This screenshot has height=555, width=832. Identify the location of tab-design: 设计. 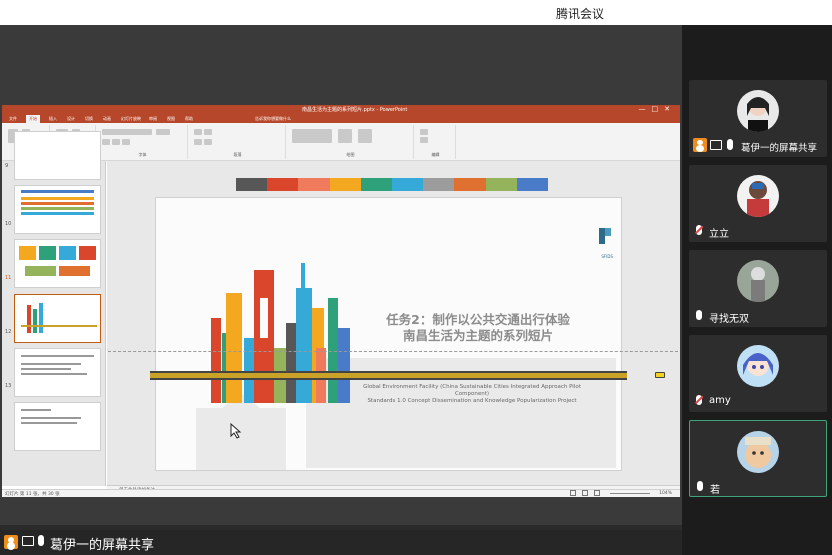
(71, 119).